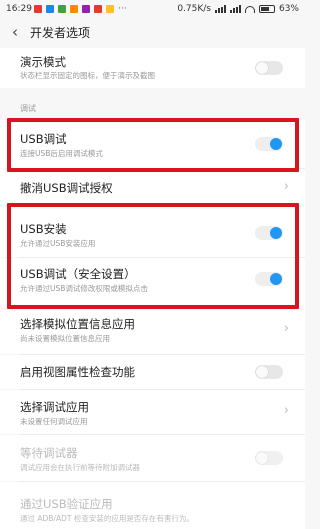 Image resolution: width=320 pixels, height=529 pixels. What do you see at coordinates (77, 372) in the screenshot?
I see `setting-title: 启用视图属性检查功能` at bounding box center [77, 372].